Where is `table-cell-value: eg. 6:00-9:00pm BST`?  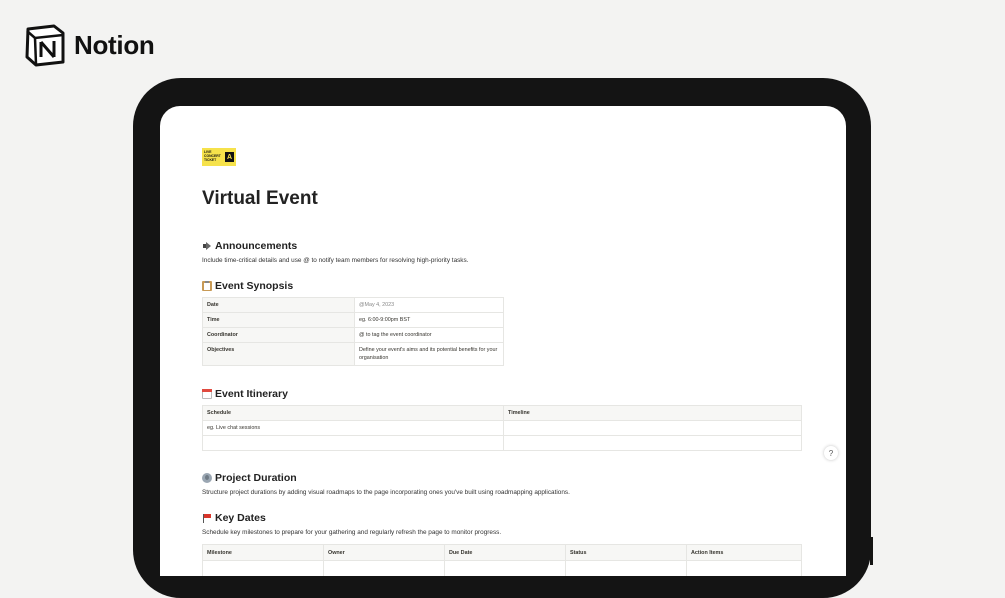 table-cell-value: eg. 6:00-9:00pm BST is located at coordinates (429, 320).